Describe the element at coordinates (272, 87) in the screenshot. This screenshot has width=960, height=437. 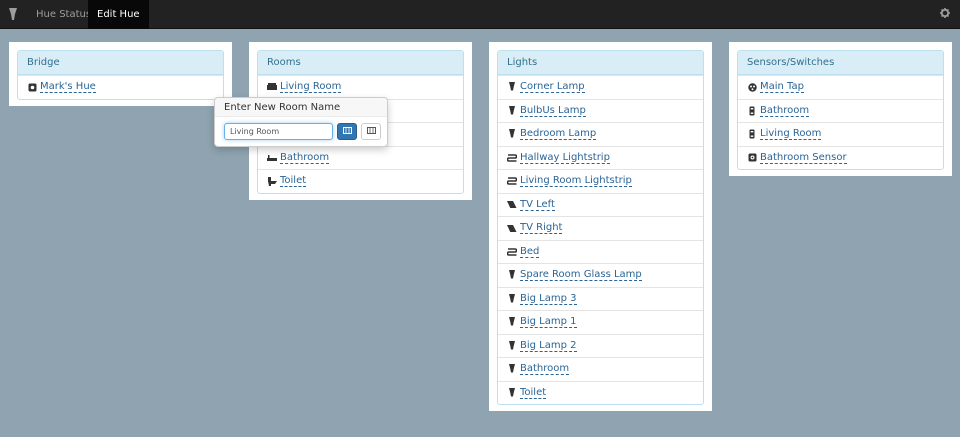
I see `sofa-icon` at that location.